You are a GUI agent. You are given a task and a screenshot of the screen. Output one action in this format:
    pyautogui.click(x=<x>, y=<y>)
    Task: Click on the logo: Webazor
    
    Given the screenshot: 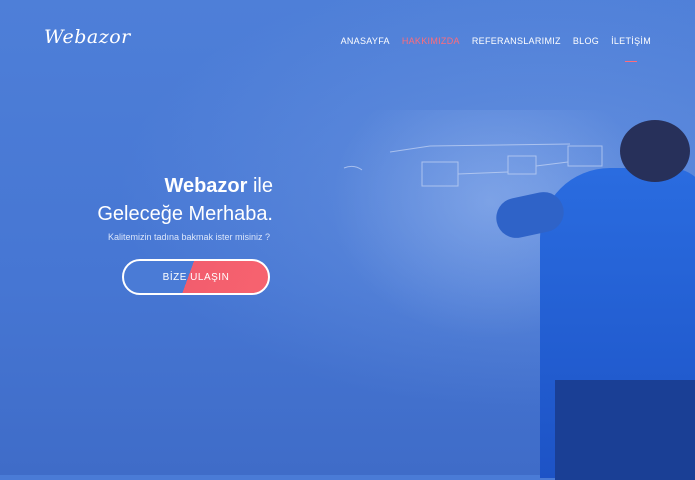 What is the action you would take?
    pyautogui.click(x=87, y=37)
    